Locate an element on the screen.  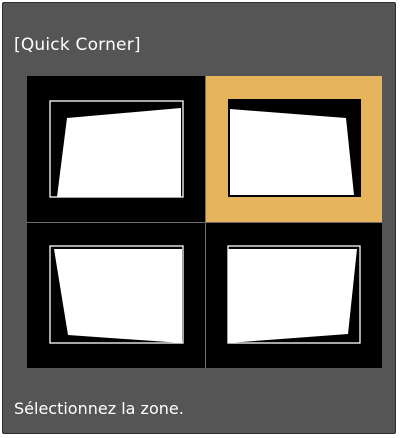
zone-top-left is located at coordinates (116, 149).